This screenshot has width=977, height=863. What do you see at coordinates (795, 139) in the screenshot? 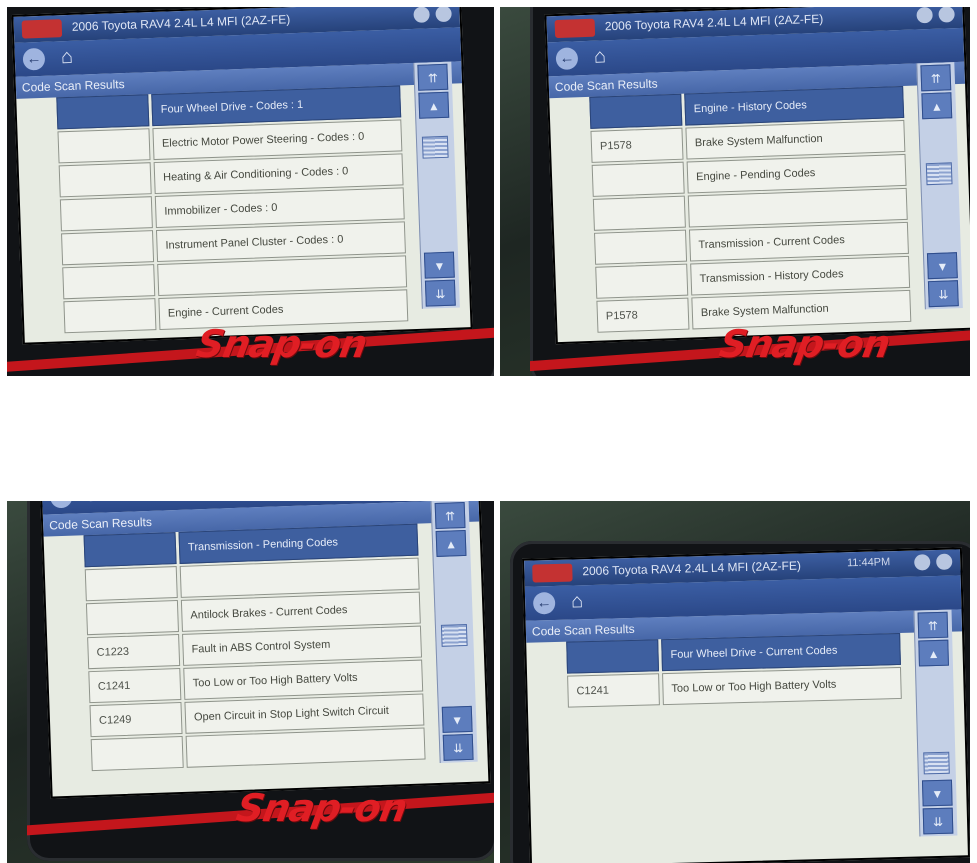
I see `description-cell: Brake System Malfunction` at bounding box center [795, 139].